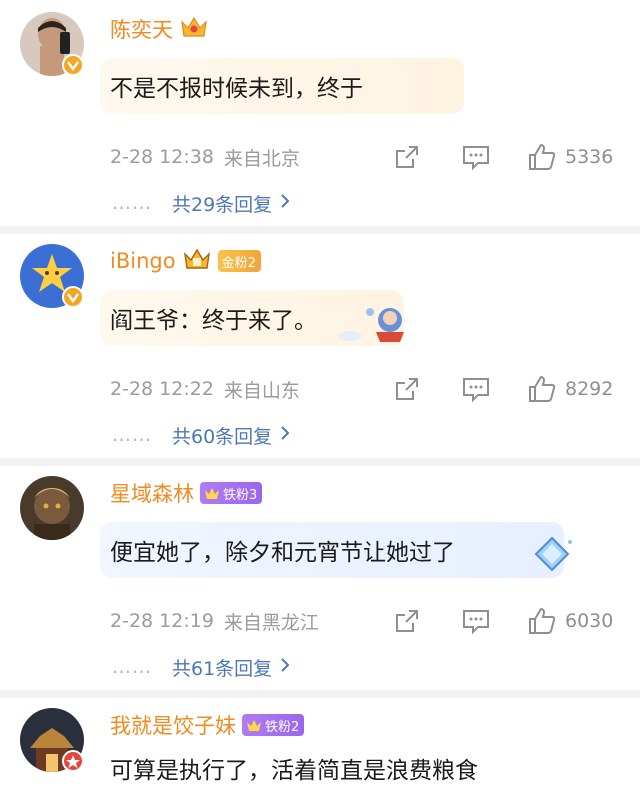 Image resolution: width=640 pixels, height=788 pixels. Describe the element at coordinates (143, 261) in the screenshot. I see `username: iBingo` at that location.